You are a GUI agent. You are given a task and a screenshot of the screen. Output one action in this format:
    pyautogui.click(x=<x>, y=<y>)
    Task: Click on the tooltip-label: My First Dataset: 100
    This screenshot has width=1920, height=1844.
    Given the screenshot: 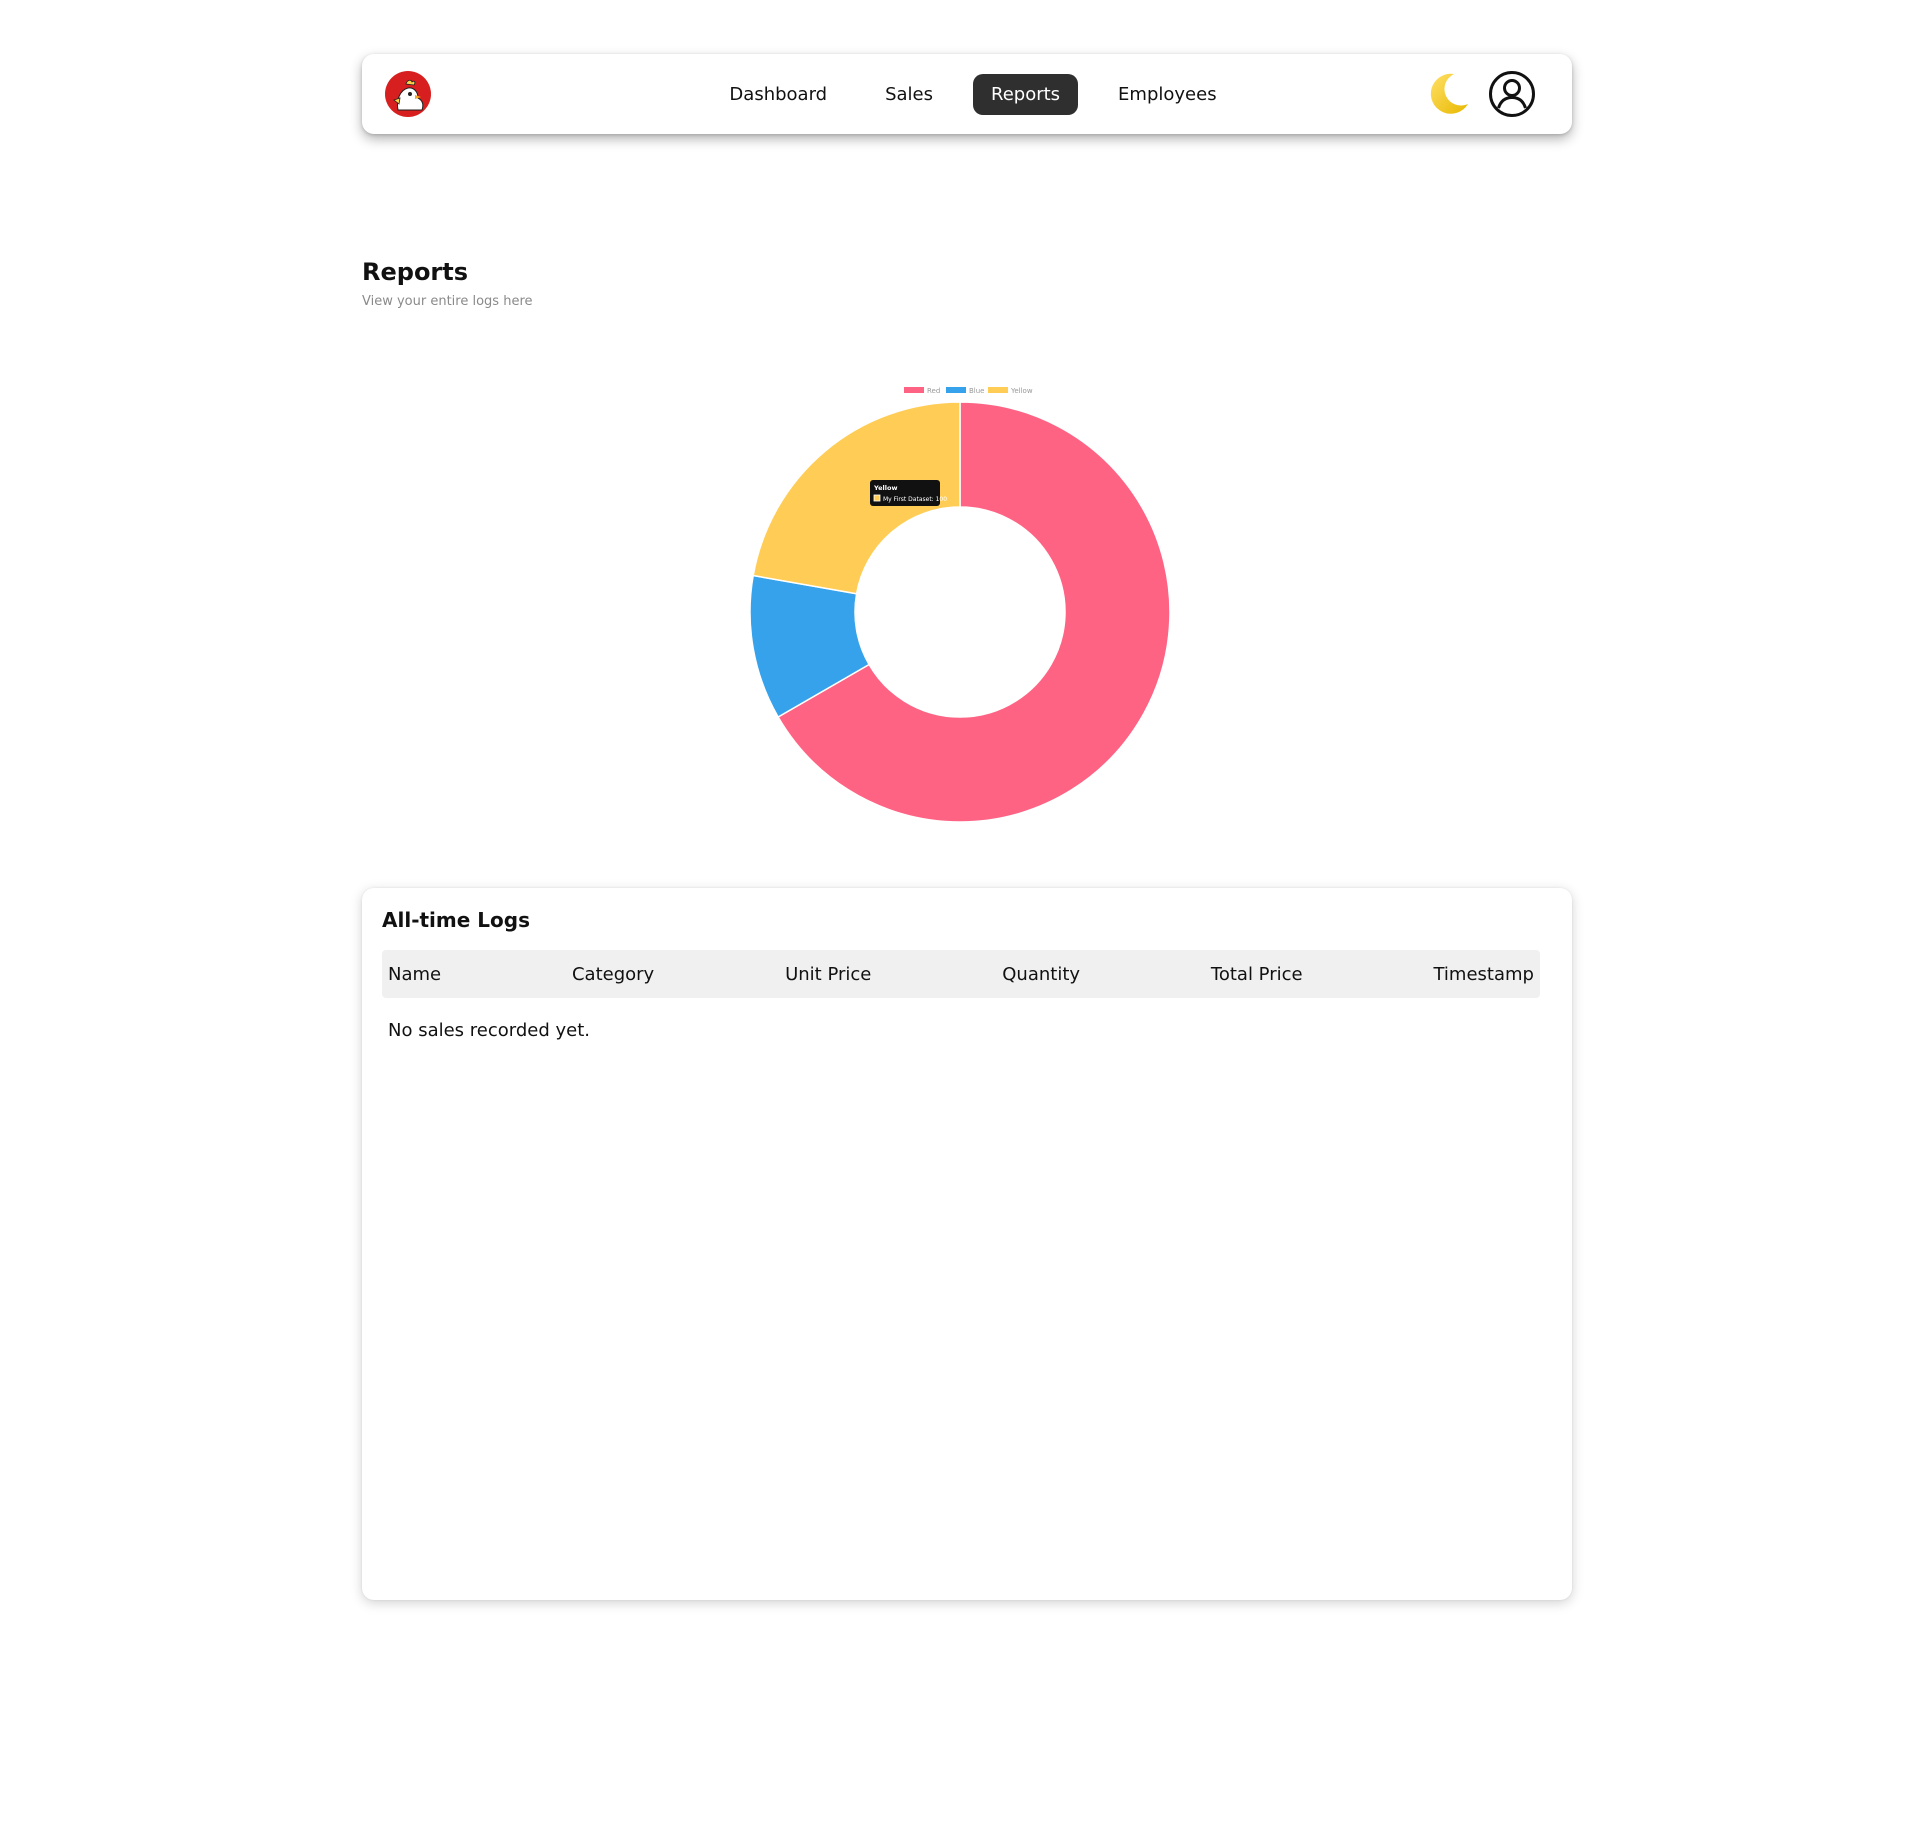 What is the action you would take?
    pyautogui.click(x=915, y=499)
    